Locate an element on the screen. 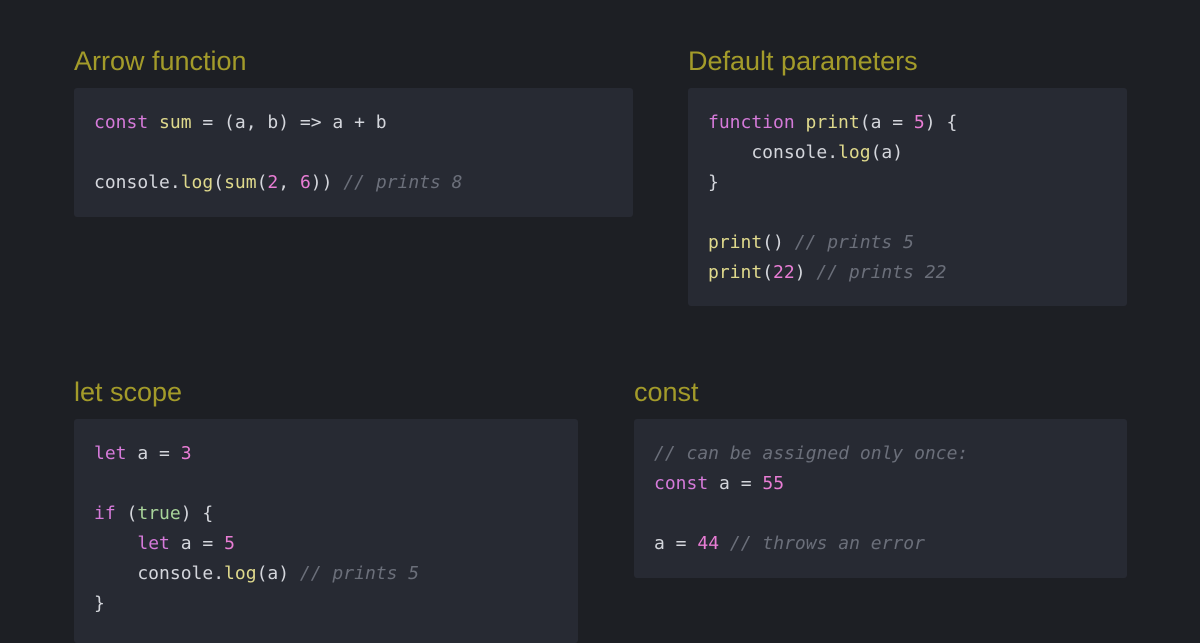 The image size is (1200, 643). code-token: (a = is located at coordinates (886, 122).